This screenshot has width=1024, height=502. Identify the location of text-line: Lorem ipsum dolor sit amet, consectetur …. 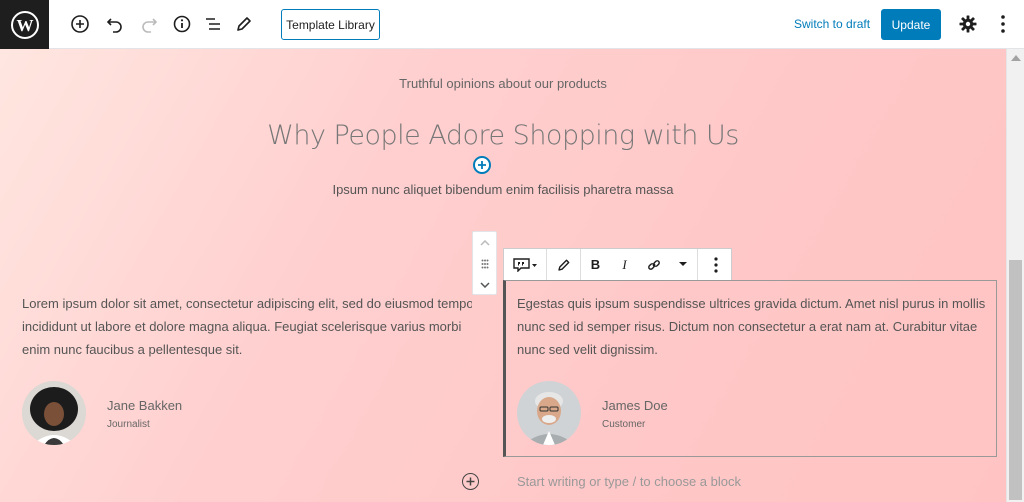
(247, 303).